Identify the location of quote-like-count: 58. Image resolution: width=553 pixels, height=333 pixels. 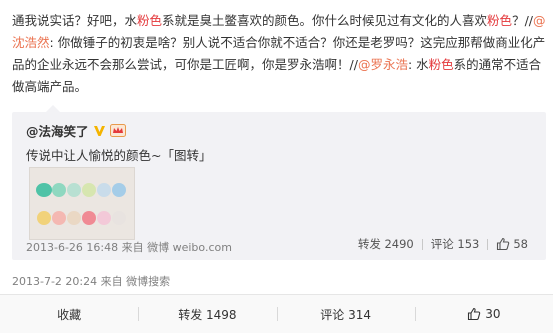
(520, 244).